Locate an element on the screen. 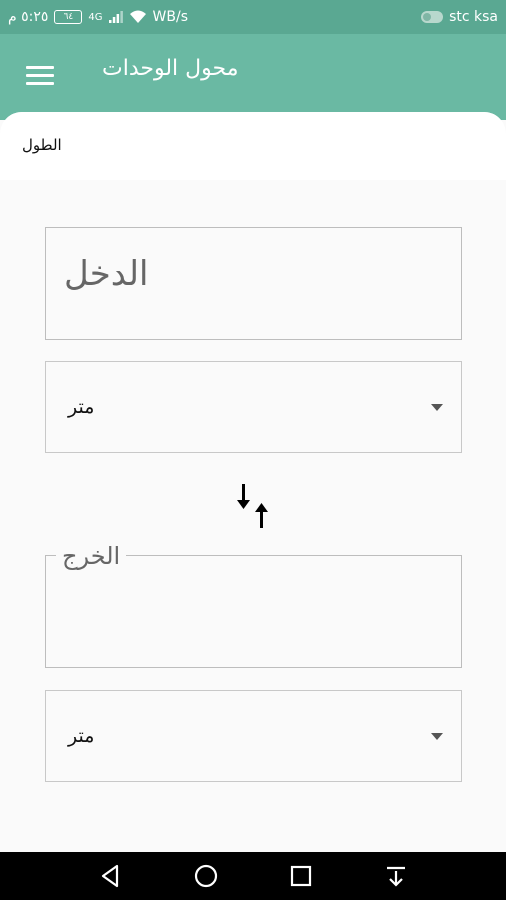  from-unit-select: متر is located at coordinates (253, 407).